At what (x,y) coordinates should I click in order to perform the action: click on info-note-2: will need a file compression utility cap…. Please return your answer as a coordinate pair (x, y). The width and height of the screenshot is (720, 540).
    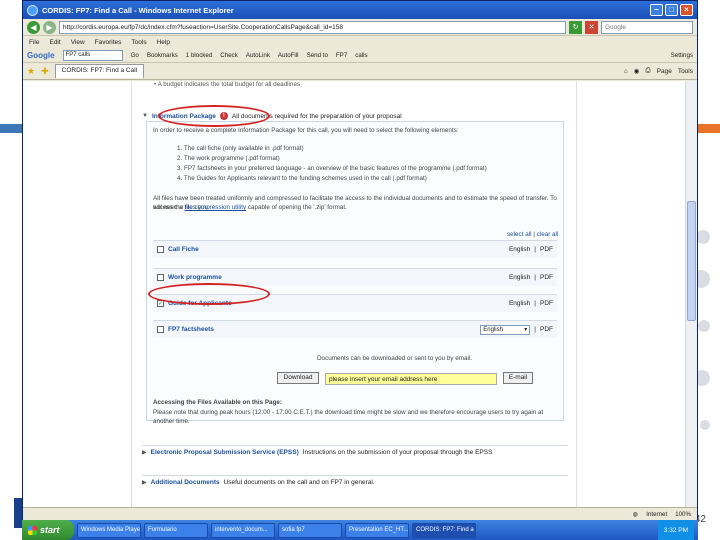
    Looking at the image, I should click on (250, 207).